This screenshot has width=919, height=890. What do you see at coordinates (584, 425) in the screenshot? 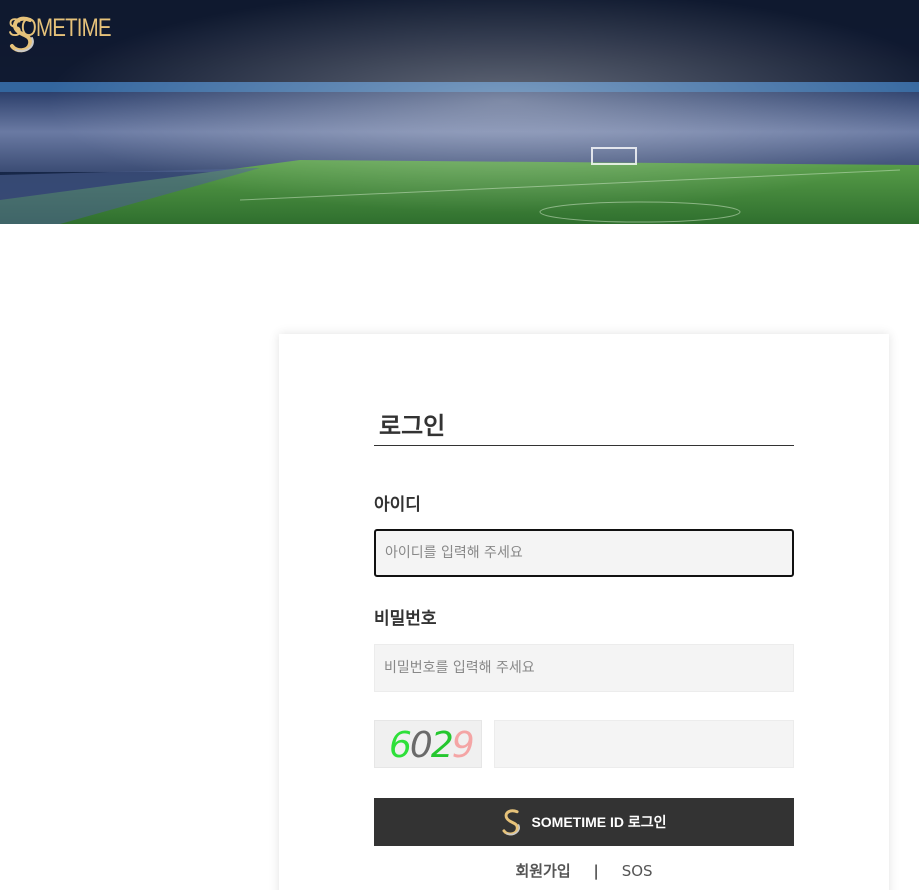
I see `login-title-row: 로그인` at bounding box center [584, 425].